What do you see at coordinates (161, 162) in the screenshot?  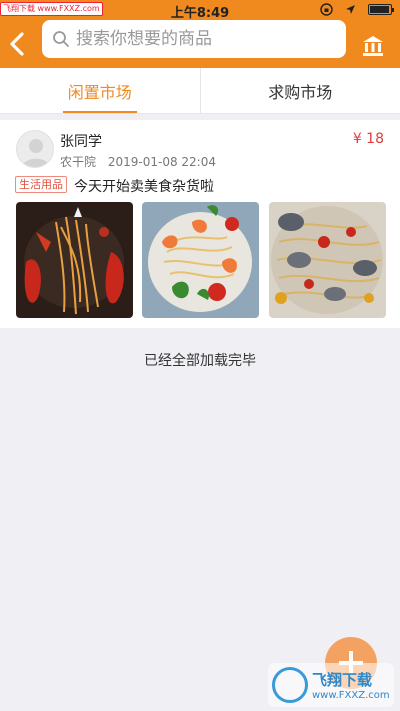 I see `post-datetime: 2019-01-08 22:04` at bounding box center [161, 162].